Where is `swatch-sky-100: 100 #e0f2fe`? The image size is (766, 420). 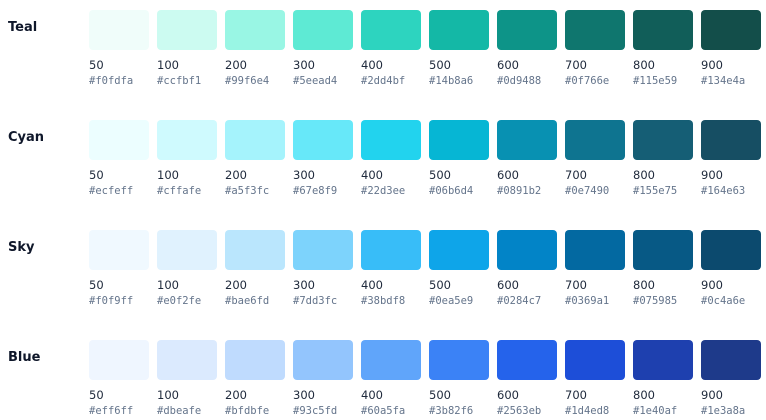 swatch-sky-100: 100 #e0f2fe is located at coordinates (187, 268).